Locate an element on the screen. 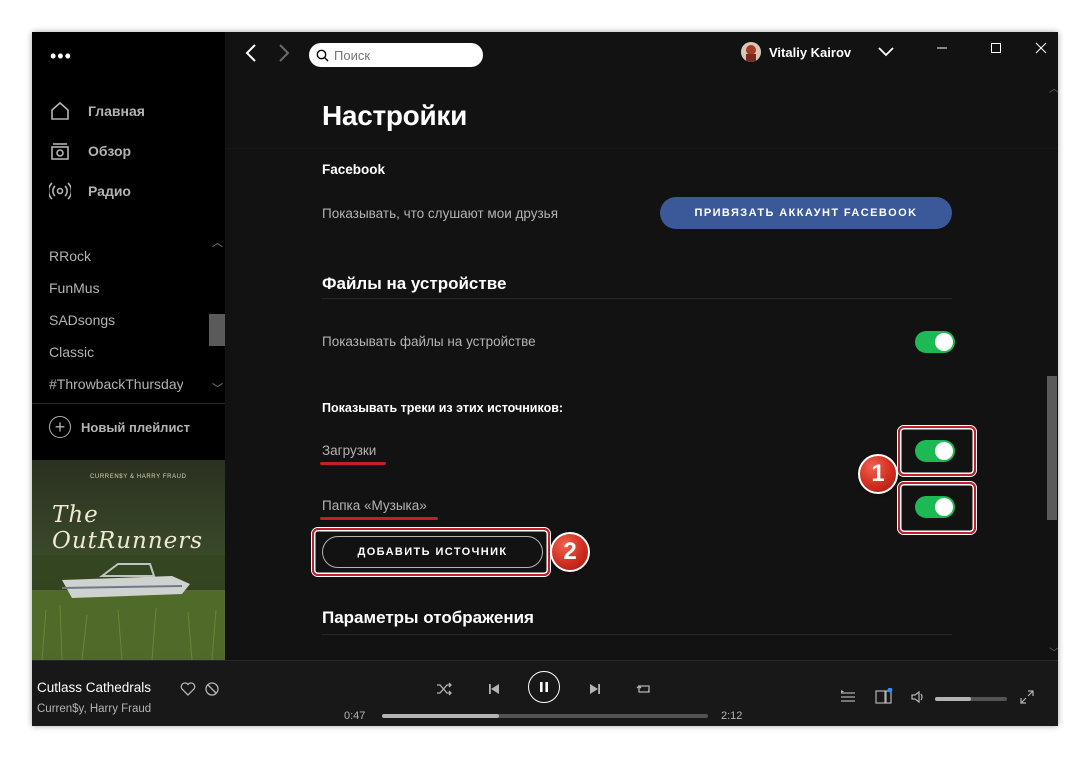  sources-heading: Показывать треки из этих источников: is located at coordinates (443, 408).